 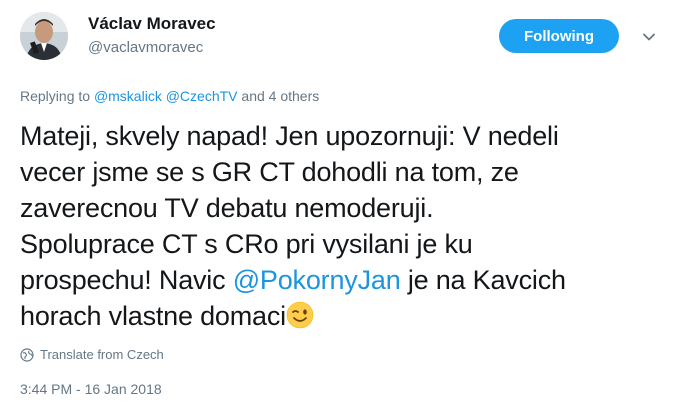 What do you see at coordinates (202, 96) in the screenshot?
I see `reply-mention-czechtv: @CzechTV` at bounding box center [202, 96].